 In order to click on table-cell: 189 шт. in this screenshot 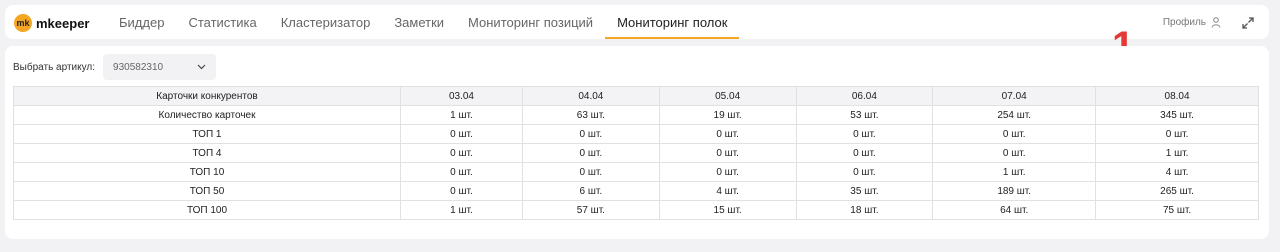, I will do `click(1014, 191)`.